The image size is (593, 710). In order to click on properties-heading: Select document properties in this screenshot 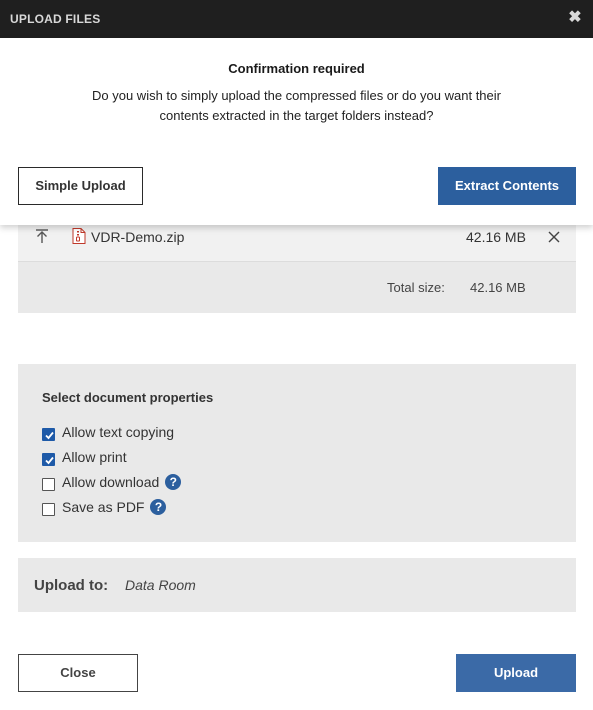, I will do `click(128, 397)`.